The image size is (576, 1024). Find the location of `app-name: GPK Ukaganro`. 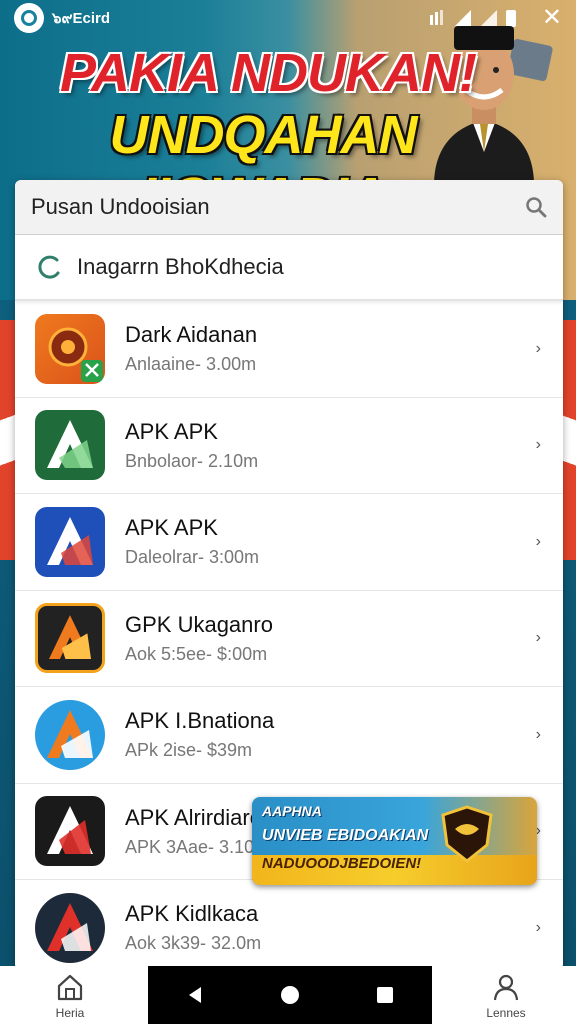

app-name: GPK Ukaganro is located at coordinates (199, 624).